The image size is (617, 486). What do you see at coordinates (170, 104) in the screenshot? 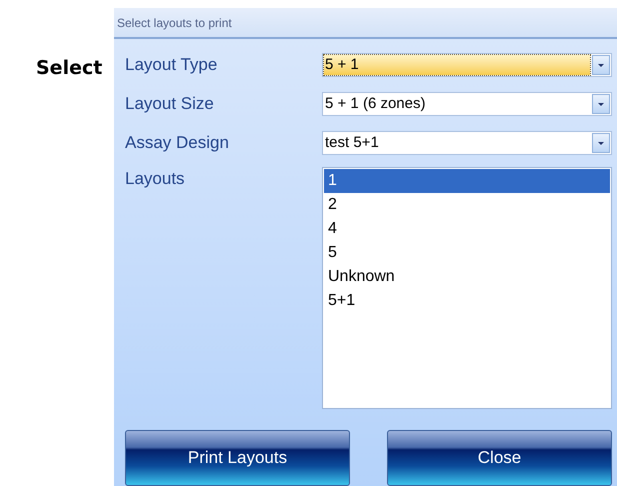
I see `field-label: Layout Size` at bounding box center [170, 104].